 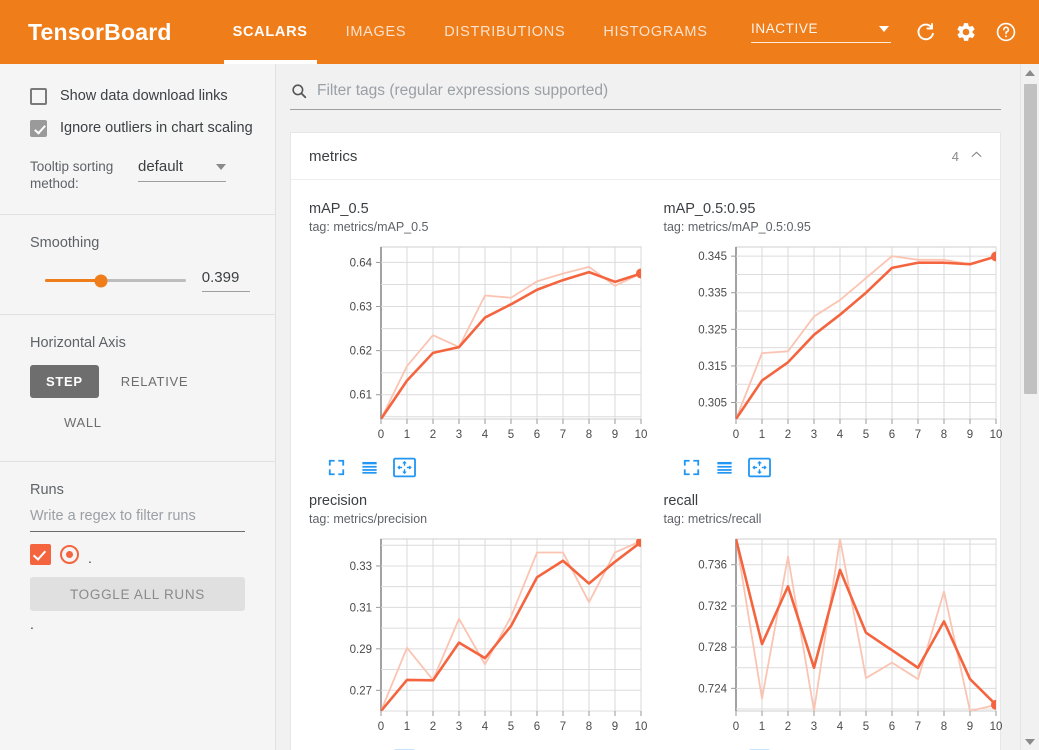 I want to click on top-bar-actions: INACTIVE, so click(x=887, y=32).